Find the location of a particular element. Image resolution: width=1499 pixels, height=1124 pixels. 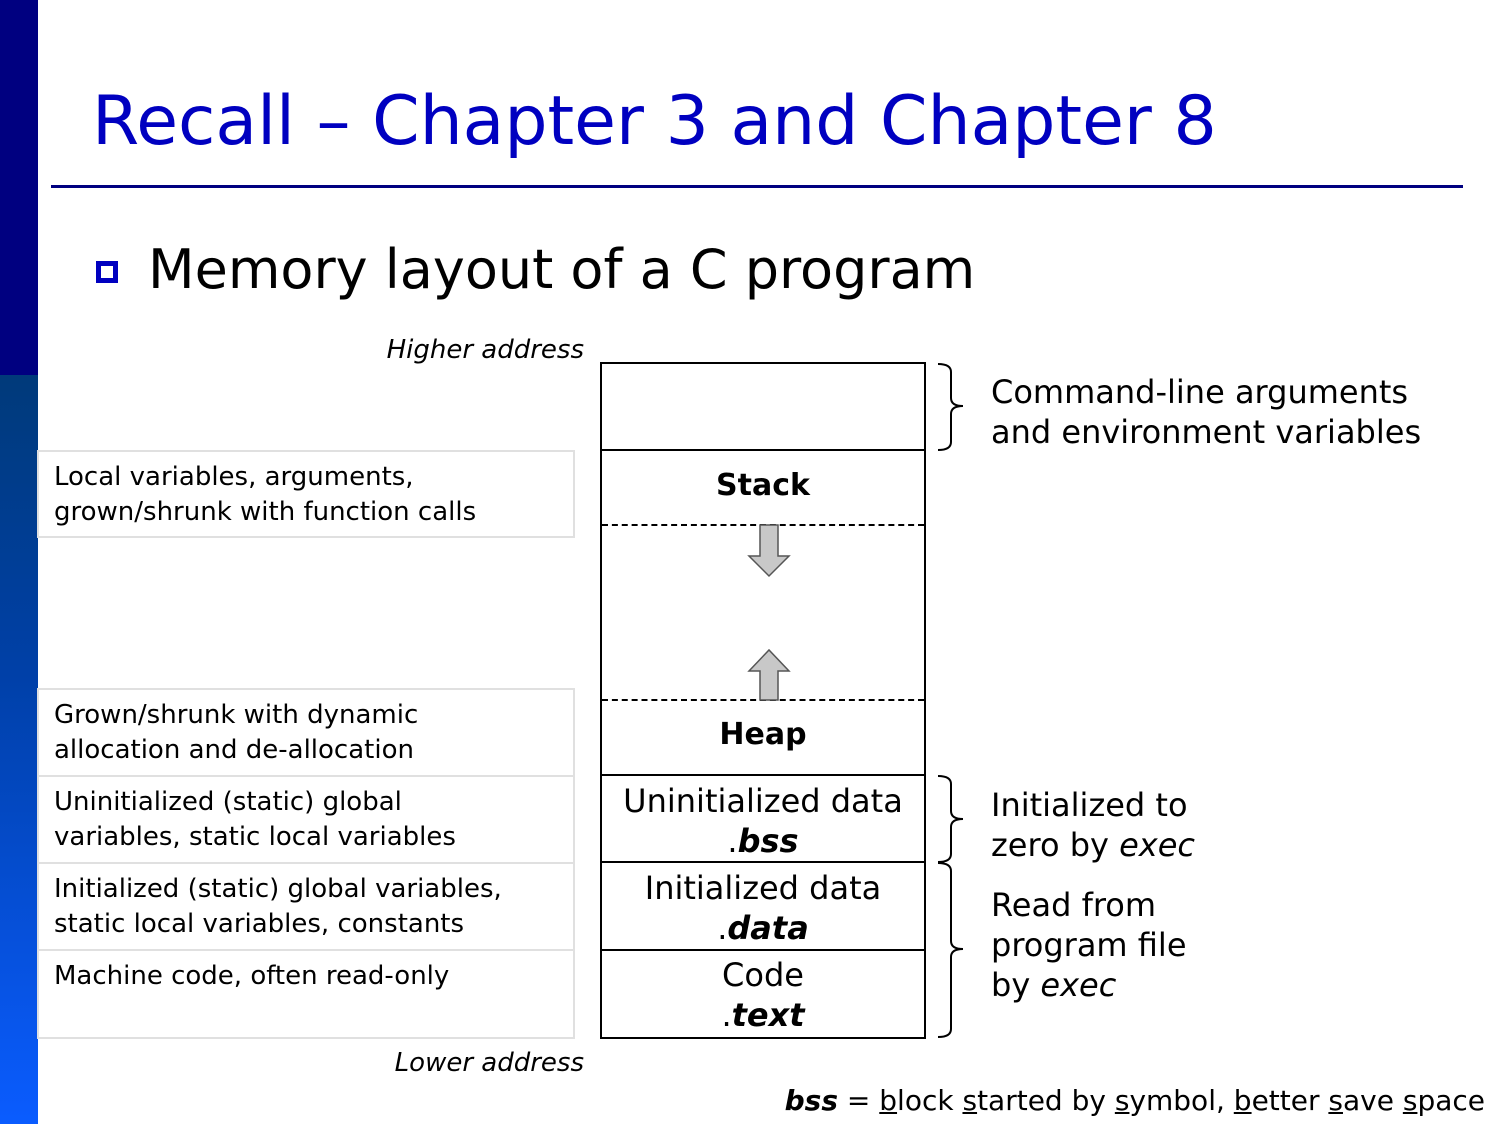

data-text-brace-icon is located at coordinates (950, 950).